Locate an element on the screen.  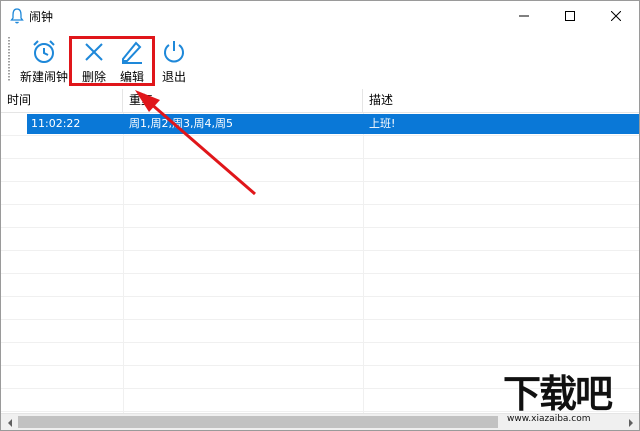
column-header-repeat: 重复 is located at coordinates (243, 100).